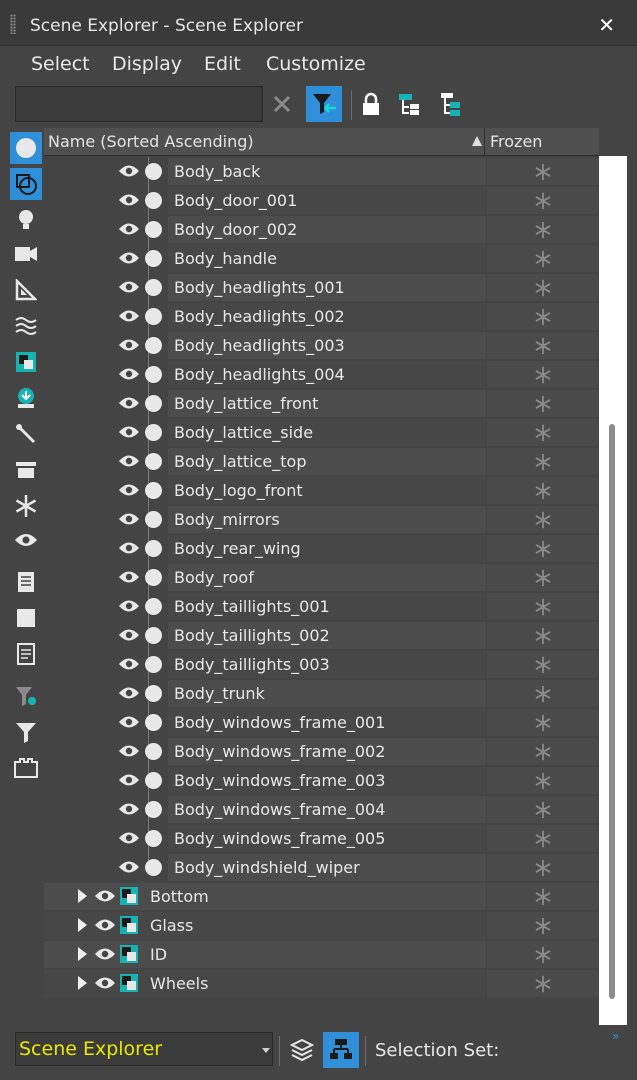 The height and width of the screenshot is (1080, 637). Describe the element at coordinates (321, 490) in the screenshot. I see `tree-row: Body_logo_front` at that location.